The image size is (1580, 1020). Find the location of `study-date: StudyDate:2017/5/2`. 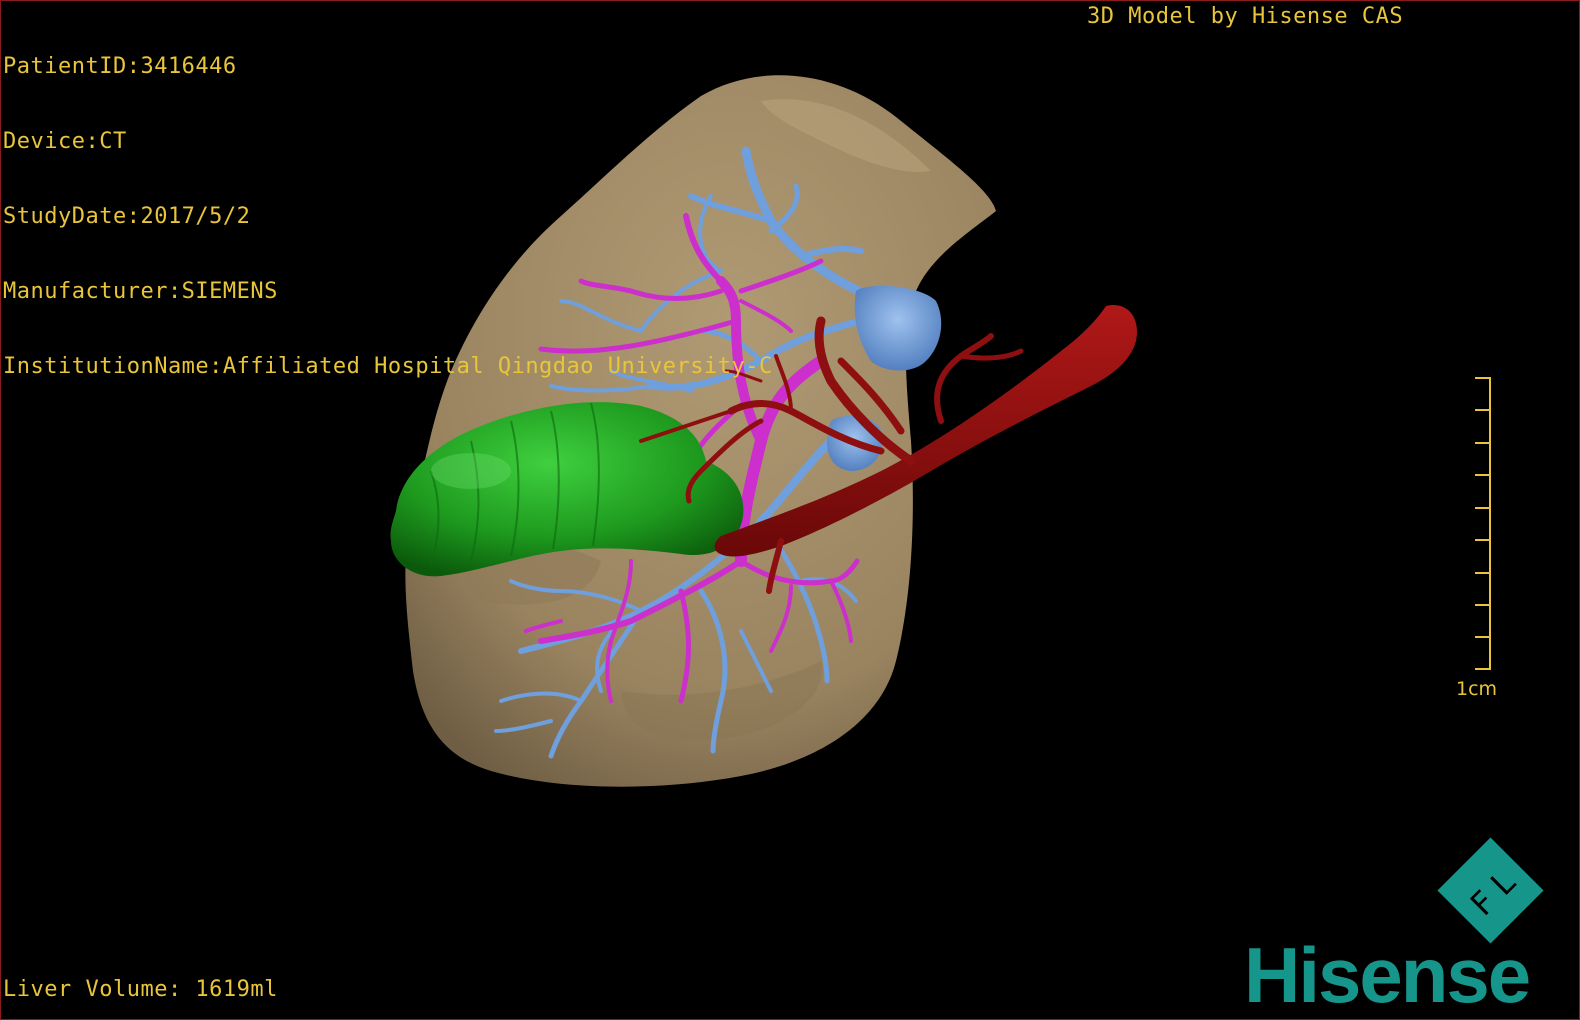

study-date: StudyDate:2017/5/2 is located at coordinates (127, 216).